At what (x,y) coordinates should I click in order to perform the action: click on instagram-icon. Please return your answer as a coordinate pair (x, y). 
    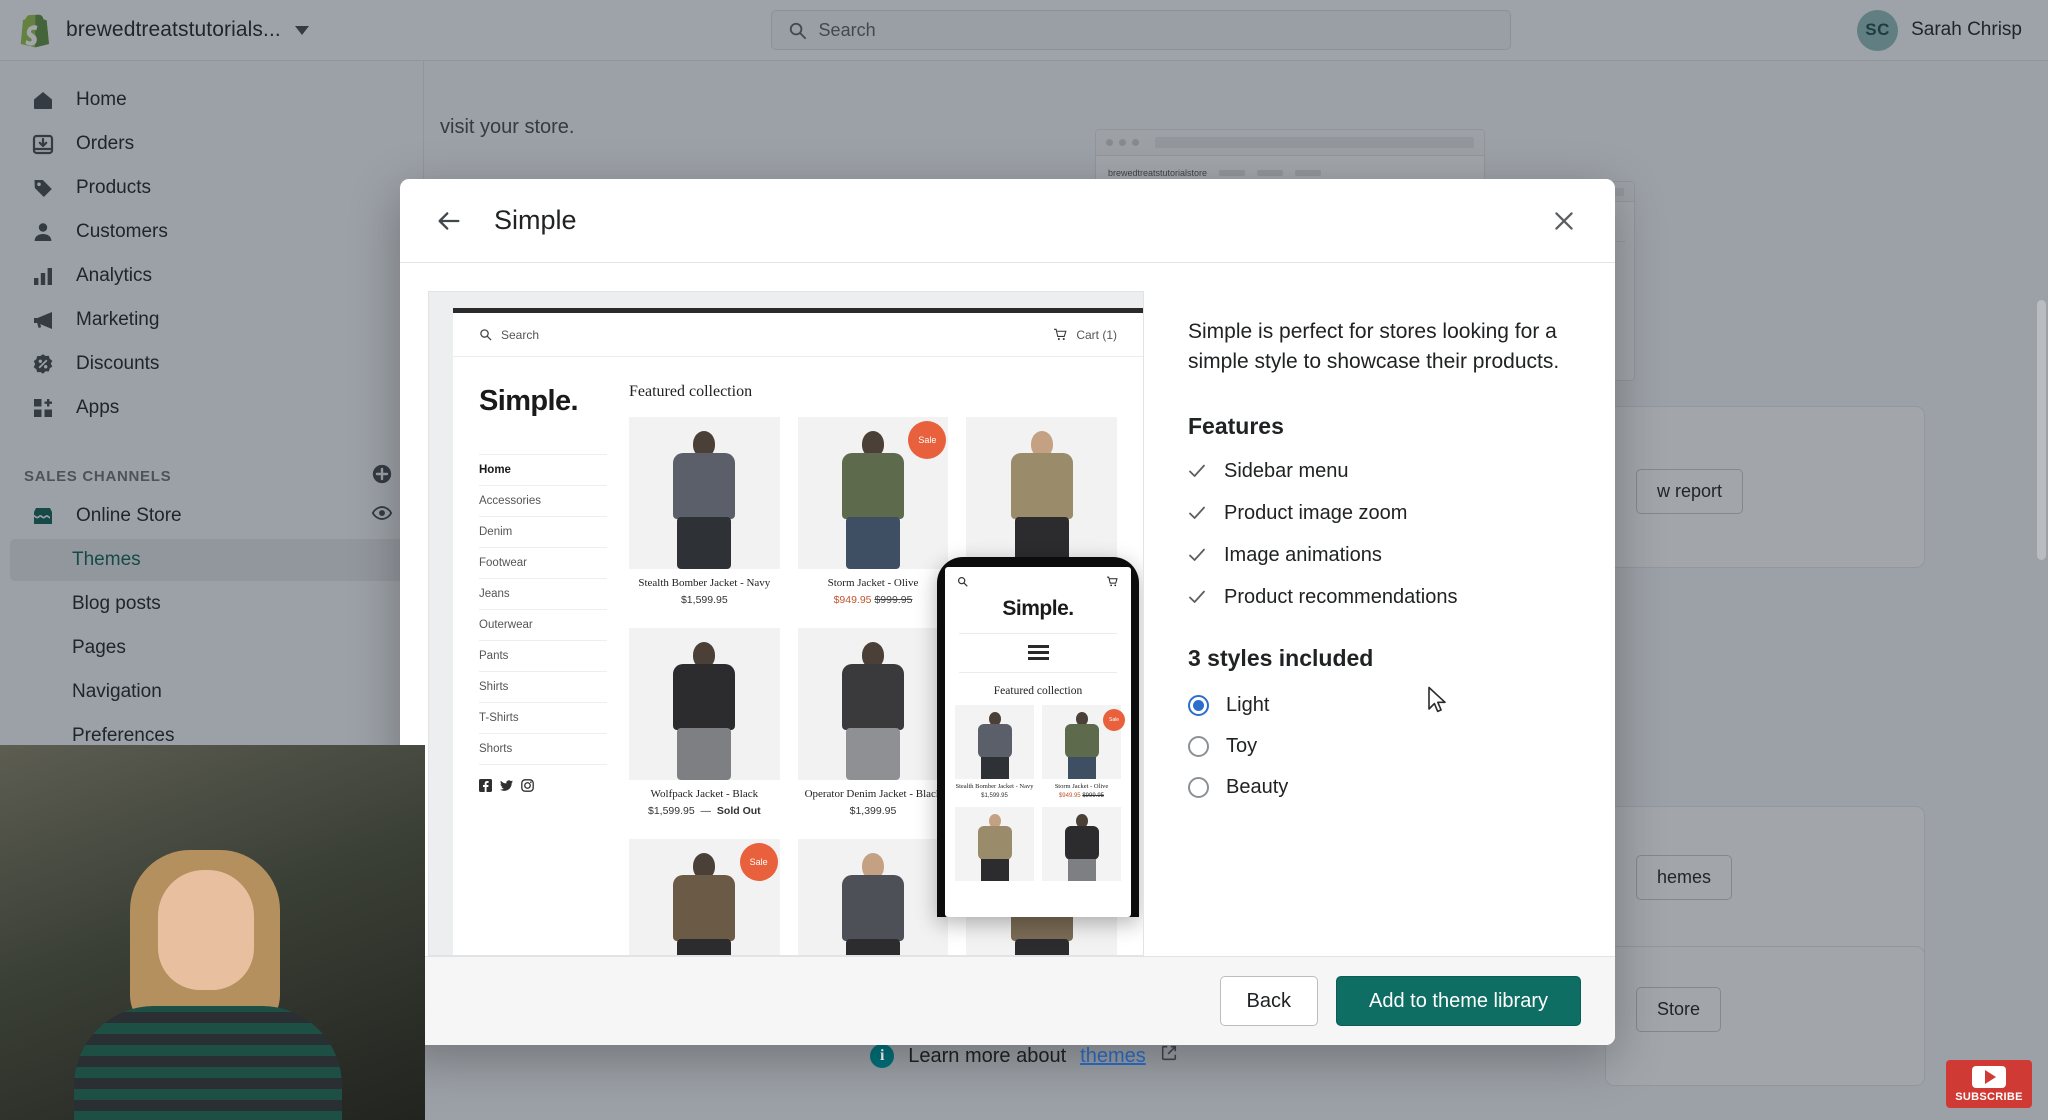
    Looking at the image, I should click on (527, 785).